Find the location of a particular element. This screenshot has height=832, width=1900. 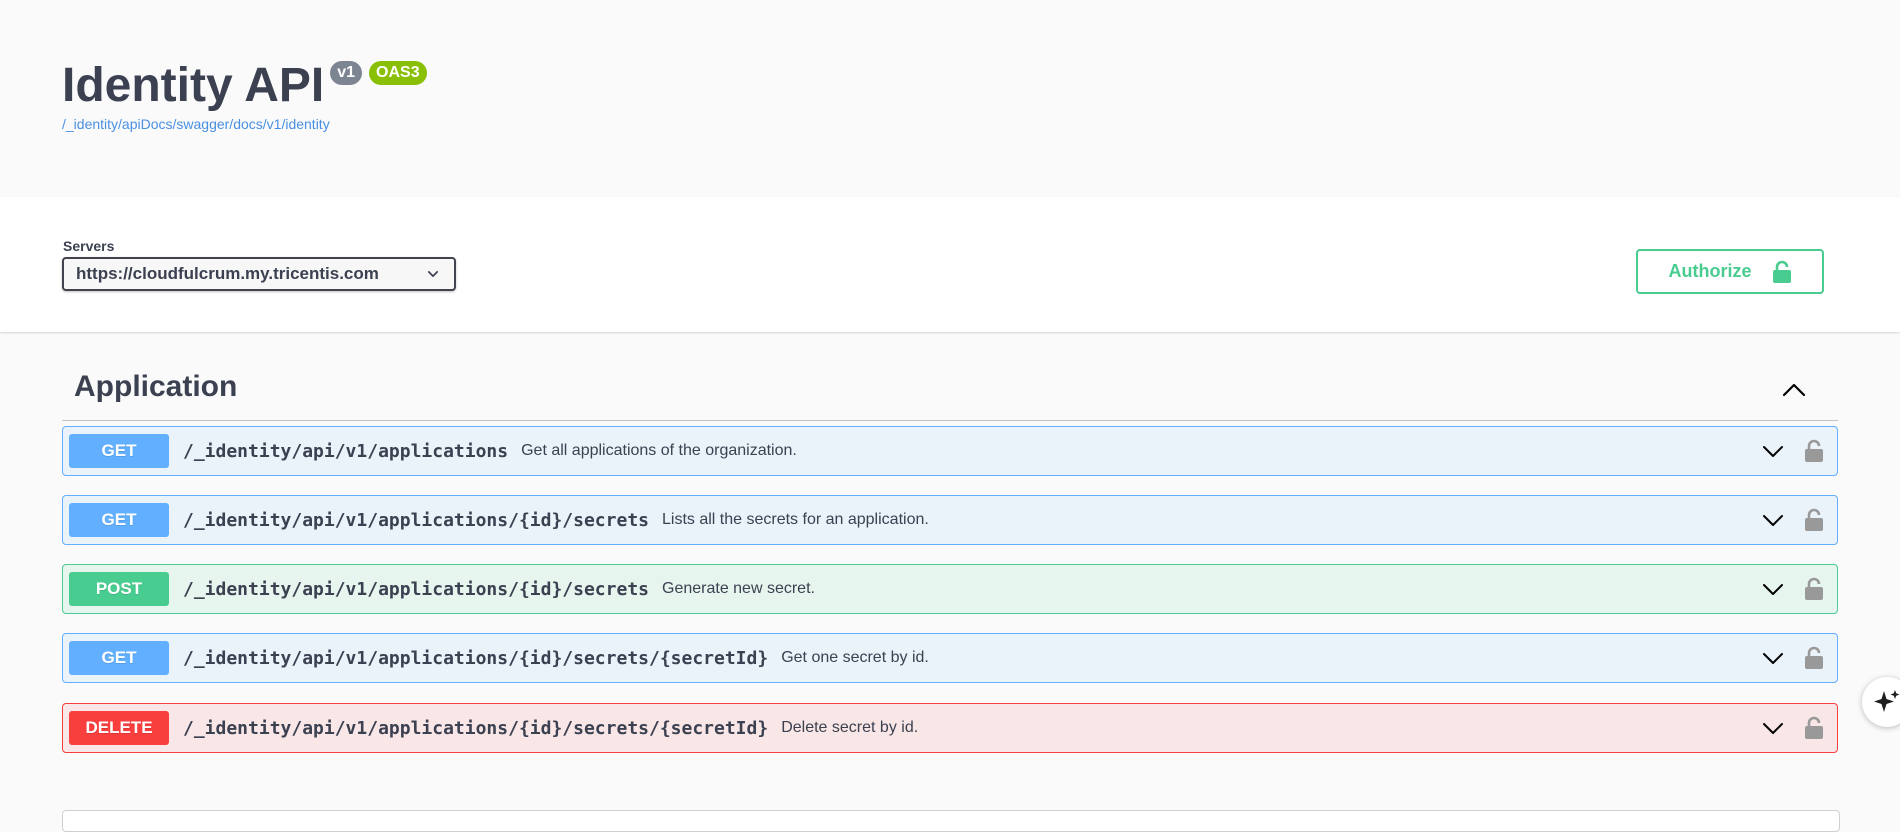

server-select: https://cloudfulcrum.my.tricentis.com is located at coordinates (259, 274).